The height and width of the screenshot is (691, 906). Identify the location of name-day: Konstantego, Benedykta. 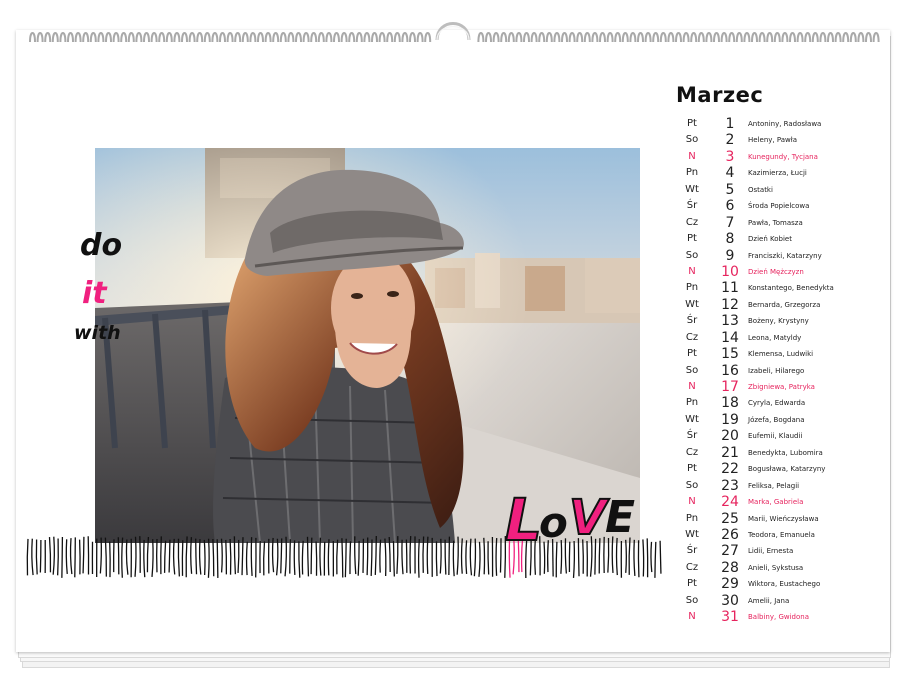
(791, 288).